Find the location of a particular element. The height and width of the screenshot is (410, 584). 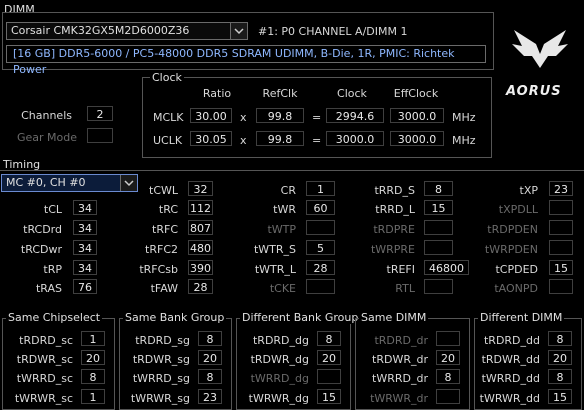

uclk-clock: 3000.0 is located at coordinates (355, 138).